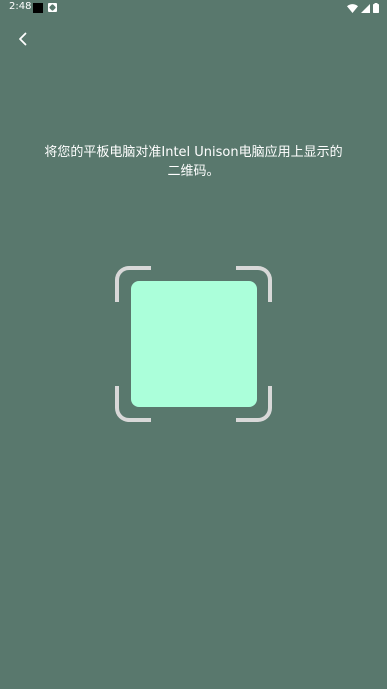 The image size is (387, 689). I want to click on battery-icon, so click(376, 8).